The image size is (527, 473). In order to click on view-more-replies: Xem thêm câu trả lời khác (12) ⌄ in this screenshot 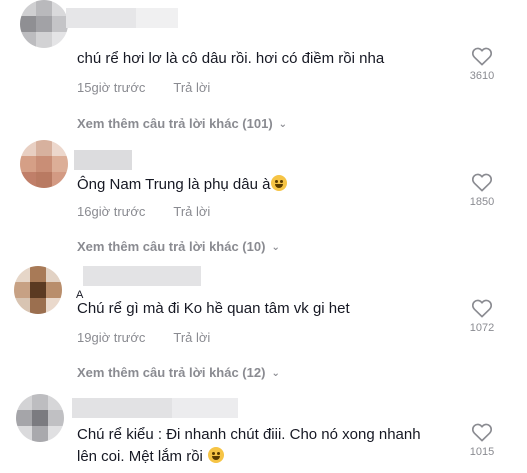, I will do `click(178, 372)`.